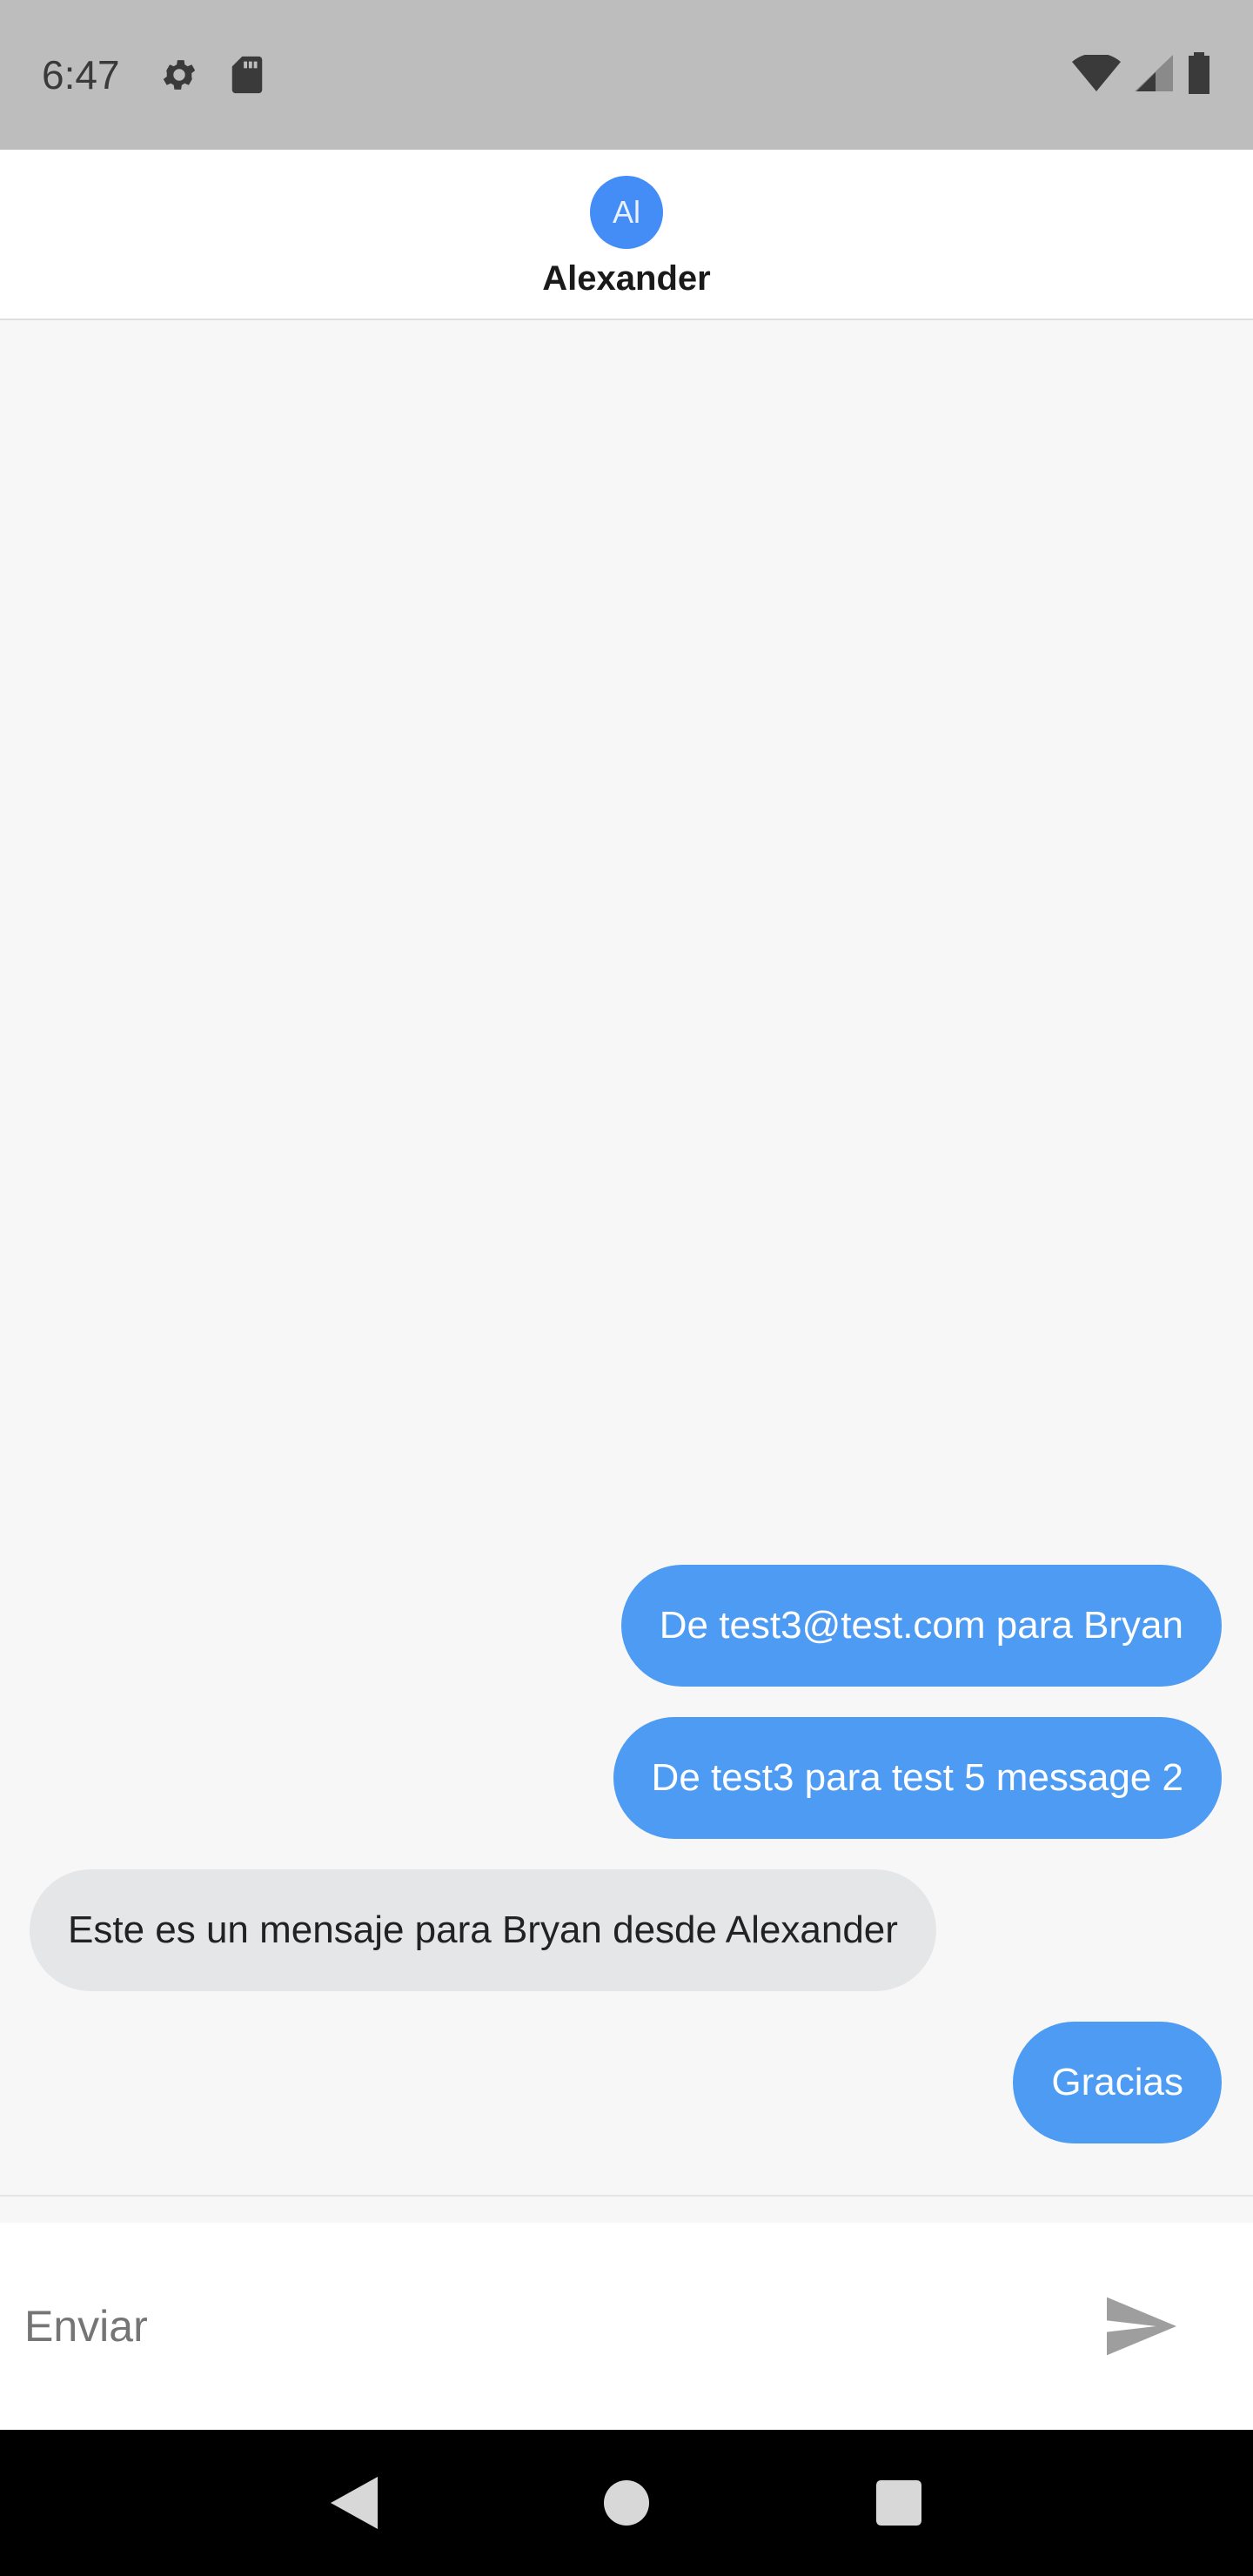 This screenshot has height=2576, width=1253. I want to click on contact-name: Alexander, so click(626, 278).